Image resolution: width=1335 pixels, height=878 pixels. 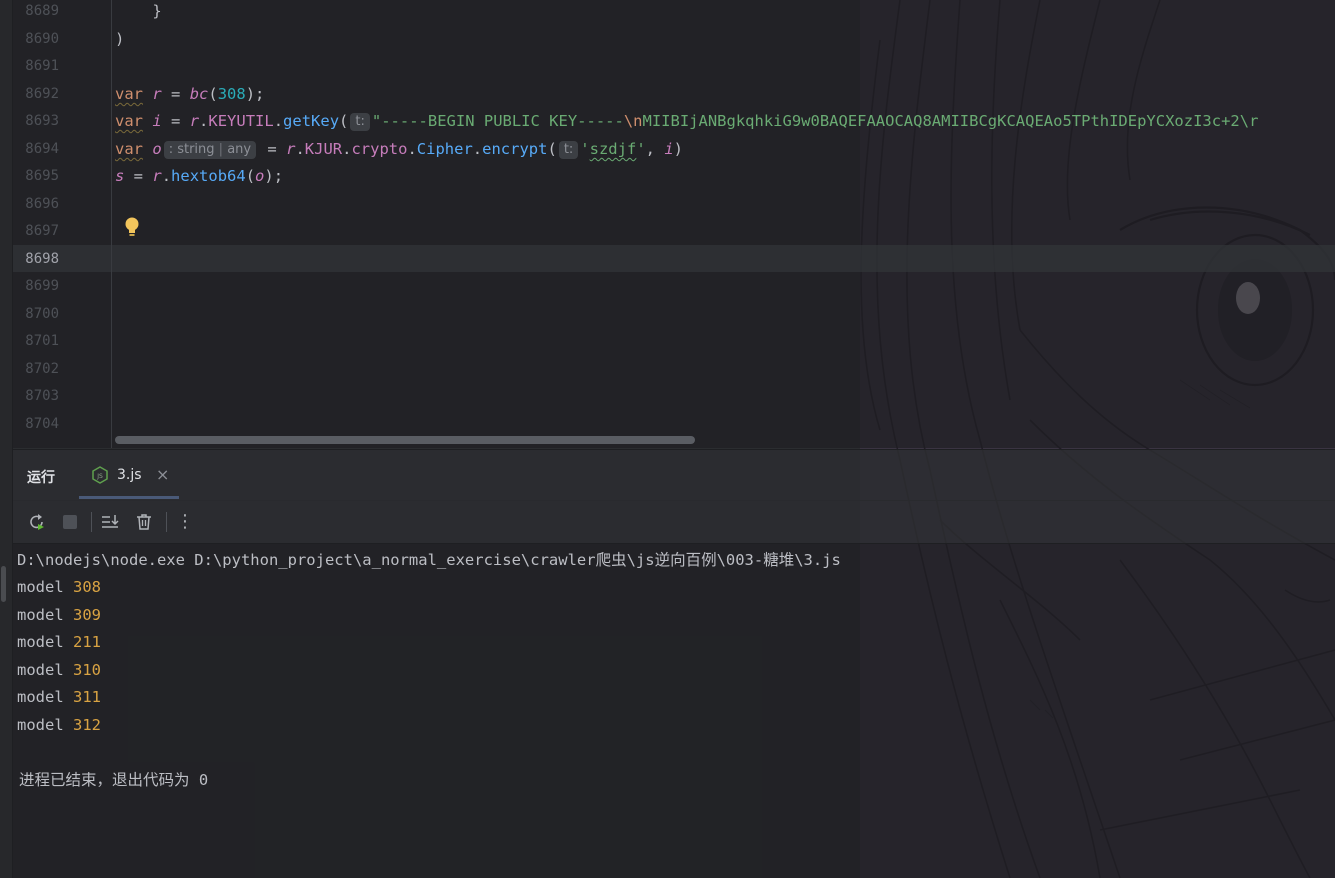 I want to click on line-number: 8690, so click(x=42, y=39).